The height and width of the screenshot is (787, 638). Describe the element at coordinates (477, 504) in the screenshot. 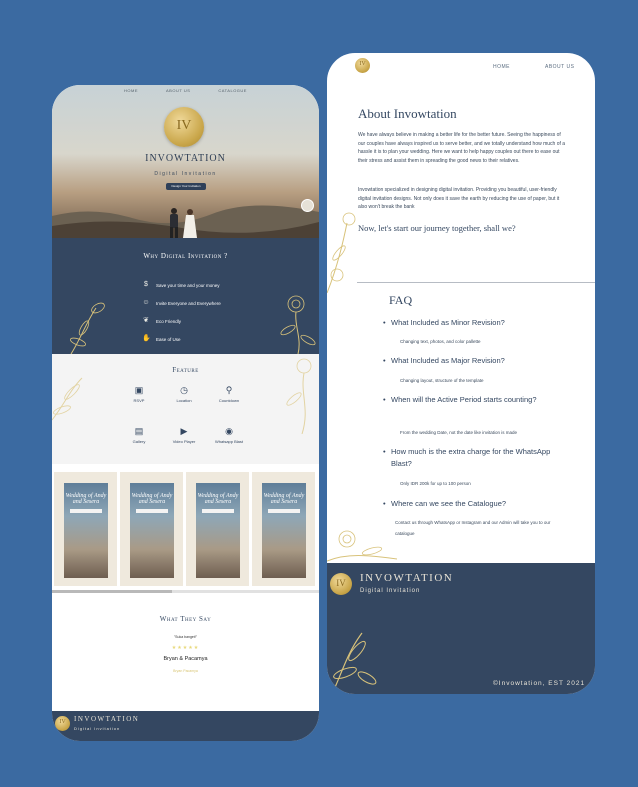

I see `faq-question: Where can we see the Catalogue?` at that location.